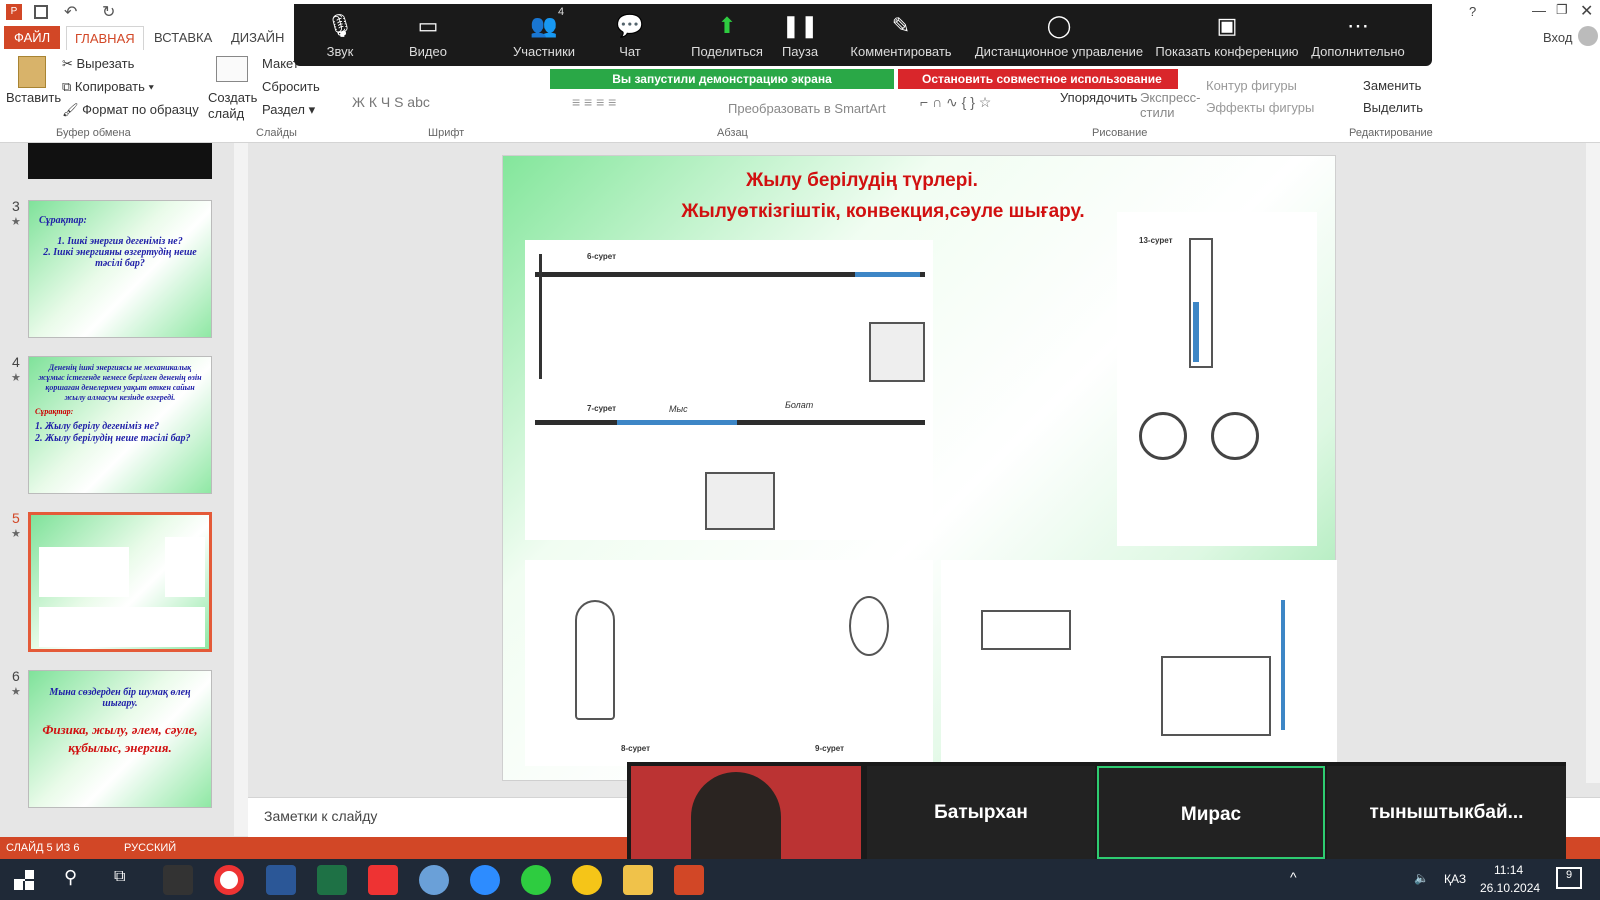  I want to click on word-icon, so click(281, 880).